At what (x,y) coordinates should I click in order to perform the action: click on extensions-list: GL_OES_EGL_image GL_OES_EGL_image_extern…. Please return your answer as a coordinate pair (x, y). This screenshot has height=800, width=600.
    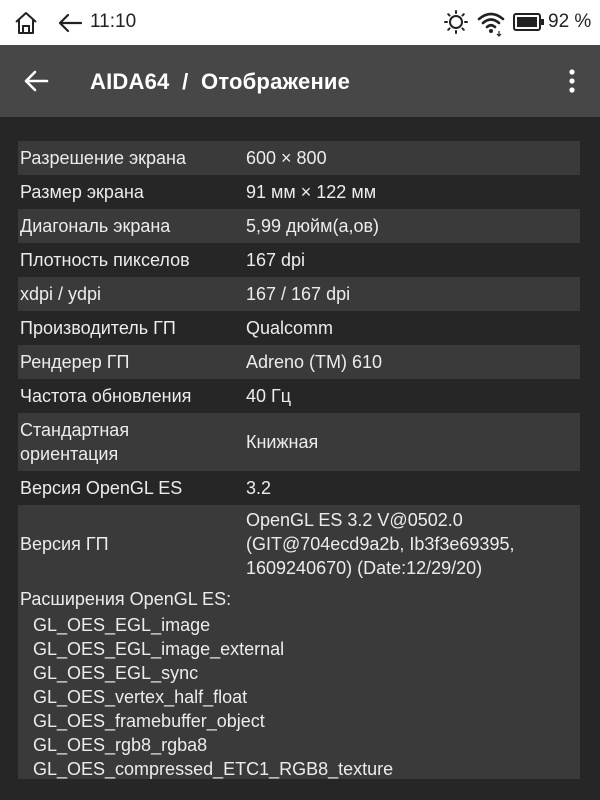
    Looking at the image, I should click on (213, 697).